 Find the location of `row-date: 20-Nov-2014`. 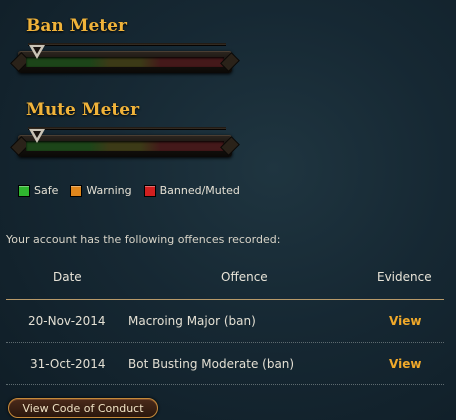

row-date: 20-Nov-2014 is located at coordinates (67, 321).